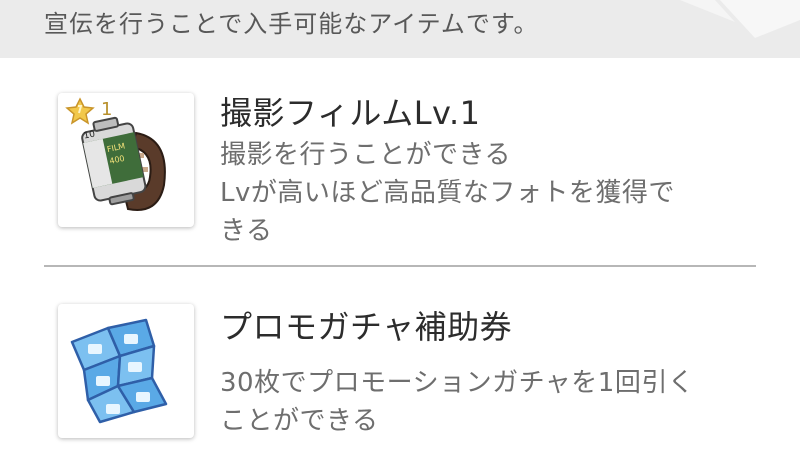 The image size is (800, 472). What do you see at coordinates (366, 327) in the screenshot?
I see `item-title: プロモガチャ補助券` at bounding box center [366, 327].